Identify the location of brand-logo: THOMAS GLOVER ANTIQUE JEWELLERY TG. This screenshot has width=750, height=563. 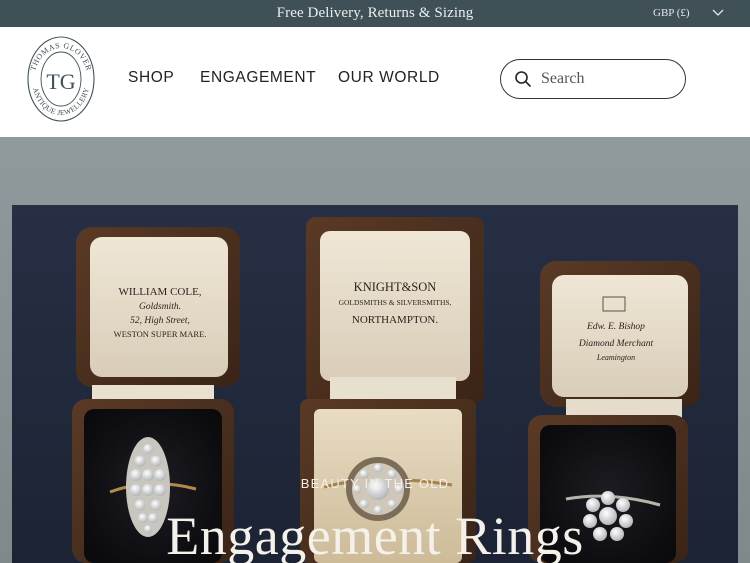
(61, 78).